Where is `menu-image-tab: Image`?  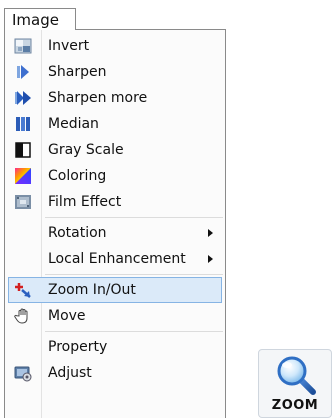 menu-image-tab: Image is located at coordinates (40, 19).